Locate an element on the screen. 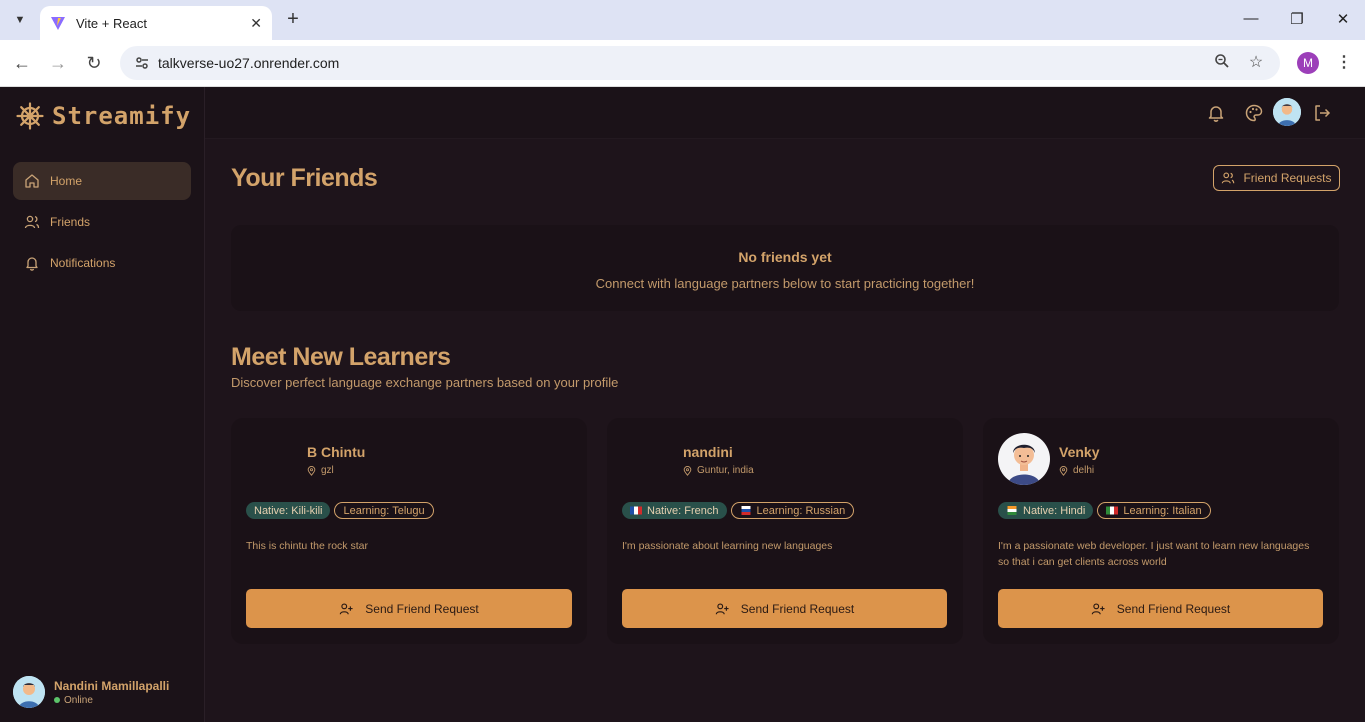  sidebar-item-label: Home is located at coordinates (66, 181).